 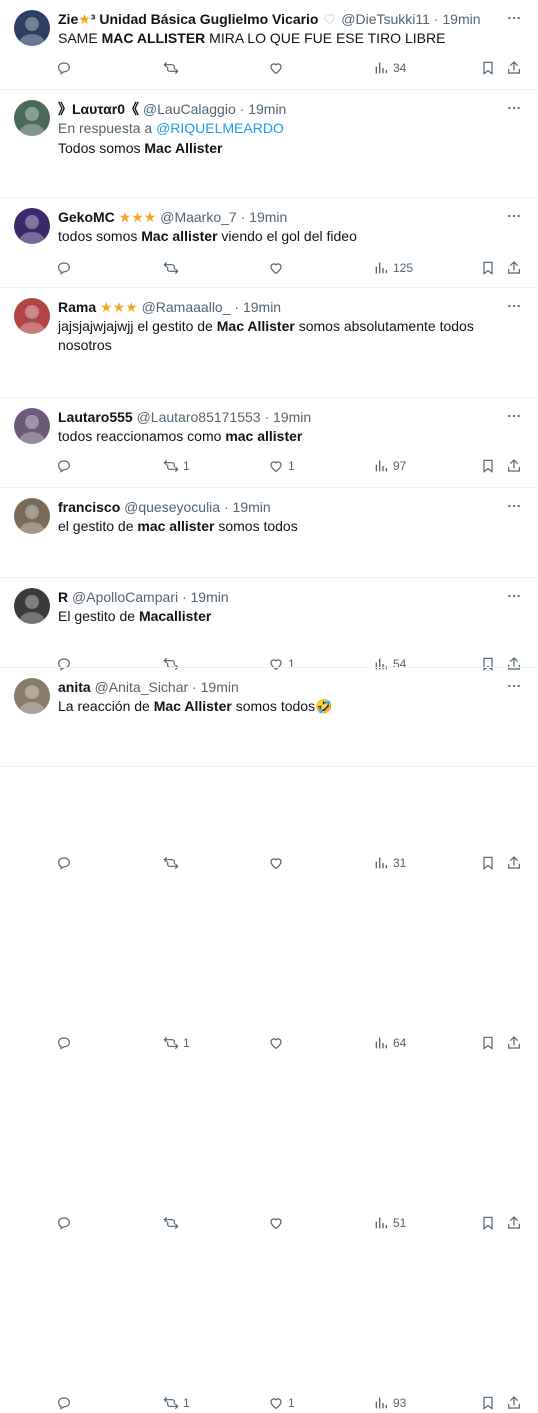 What do you see at coordinates (281, 1403) in the screenshot?
I see `like-button: 1` at bounding box center [281, 1403].